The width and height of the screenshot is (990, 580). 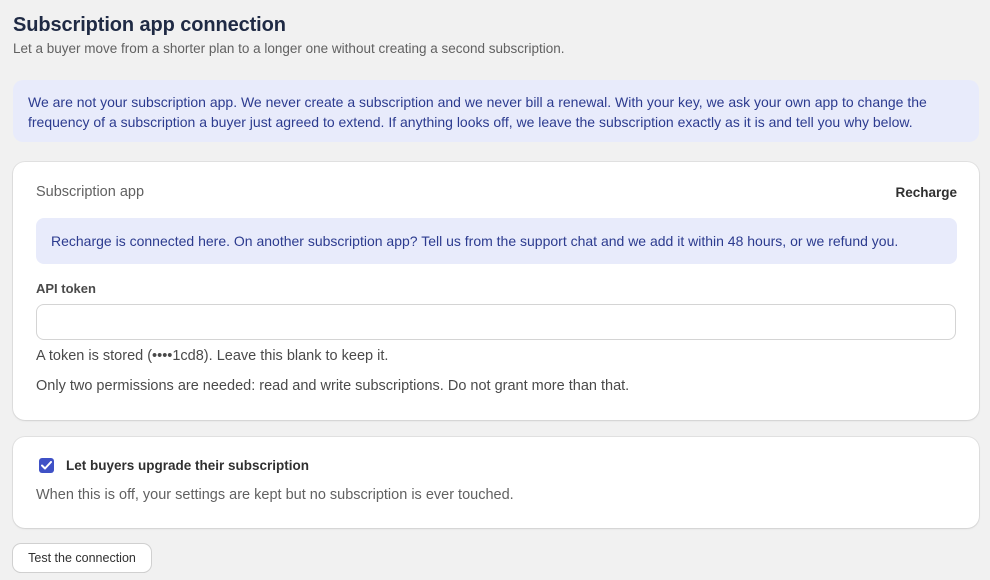 I want to click on subscription-app-value: Recharge, so click(x=926, y=192).